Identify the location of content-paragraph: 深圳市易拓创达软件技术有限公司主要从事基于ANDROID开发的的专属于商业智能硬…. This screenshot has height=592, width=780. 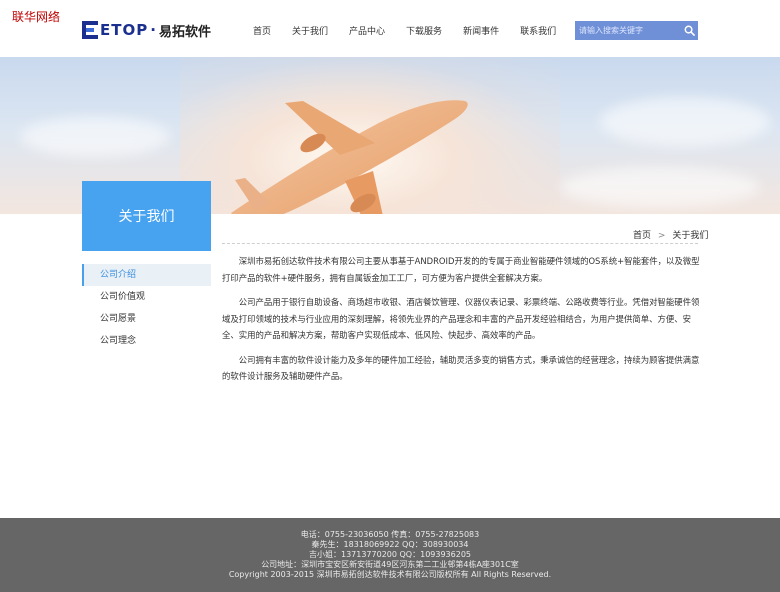
(461, 269).